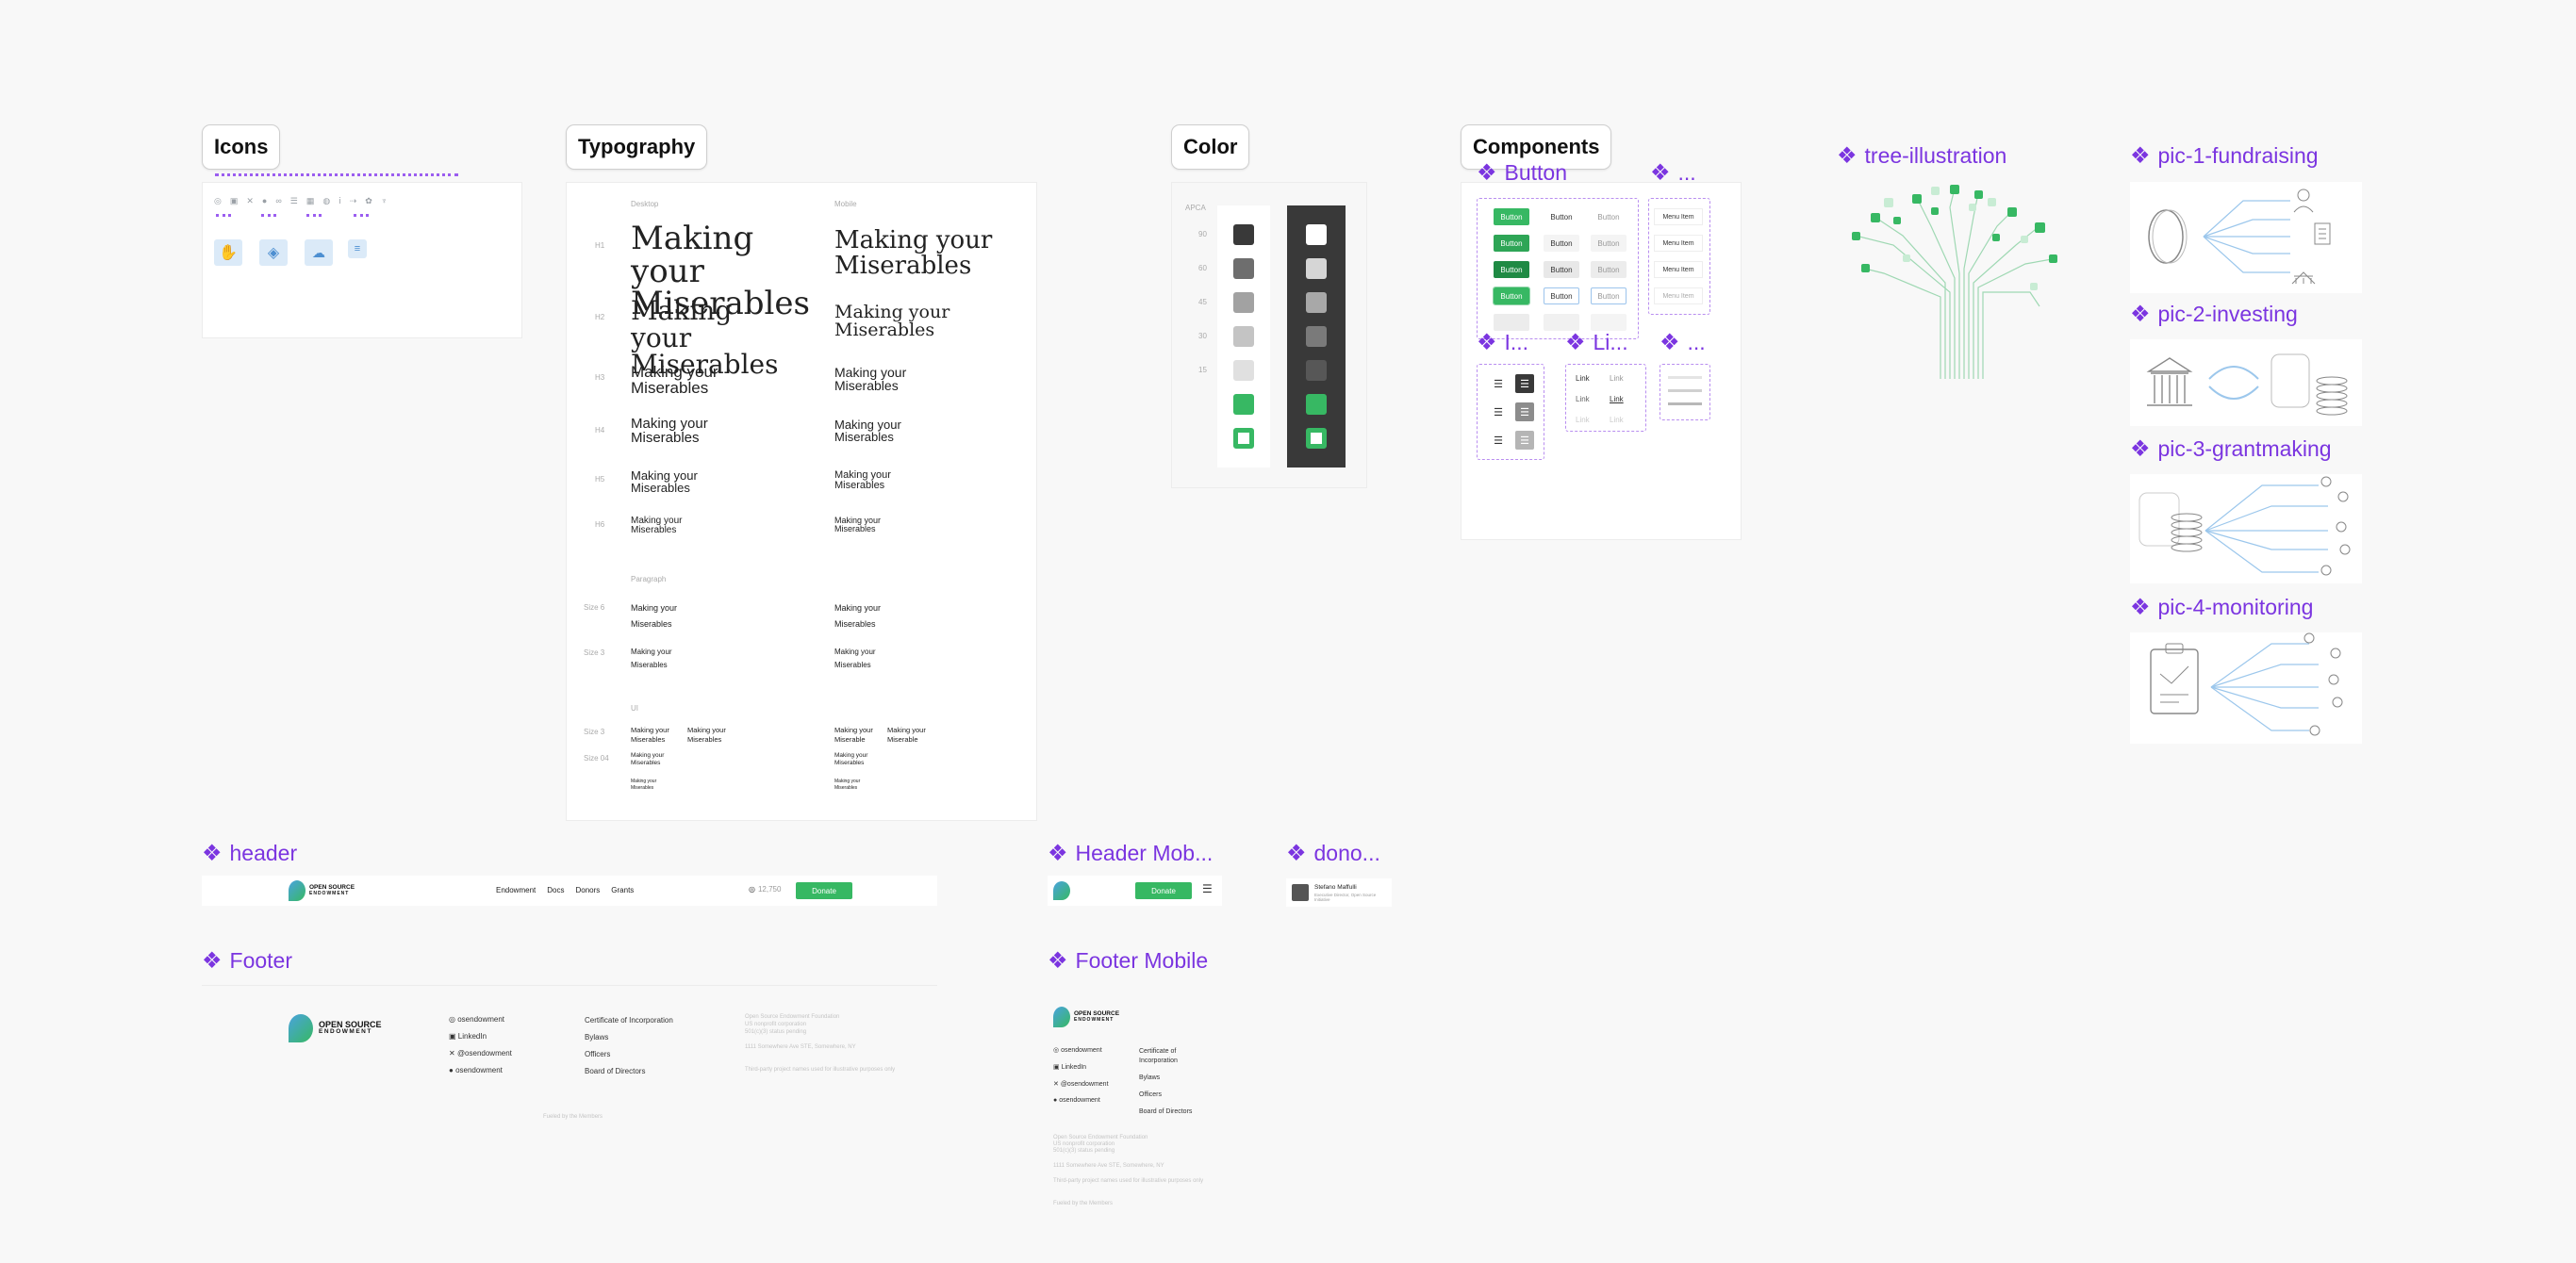 The height and width of the screenshot is (1263, 2576). What do you see at coordinates (1609, 295) in the screenshot?
I see `button-tertiary-focus: Button` at bounding box center [1609, 295].